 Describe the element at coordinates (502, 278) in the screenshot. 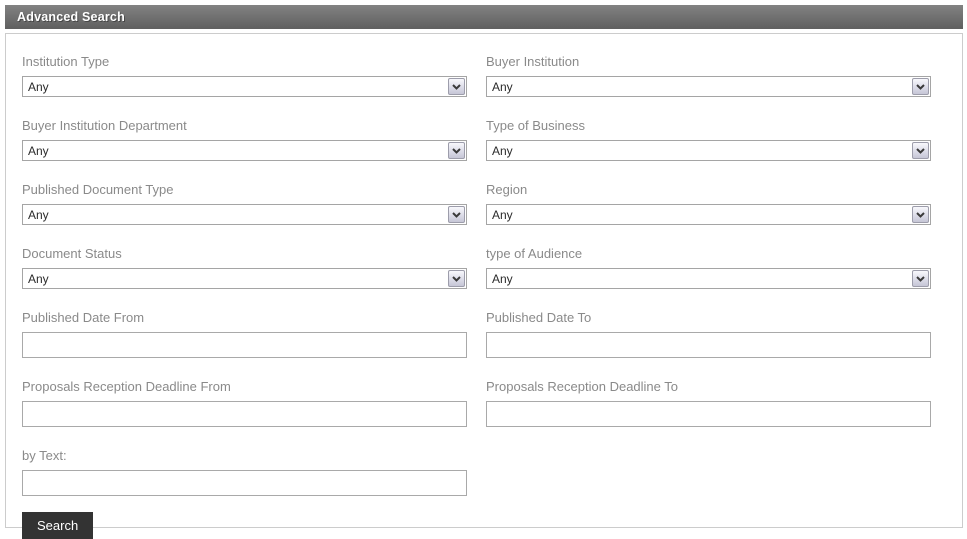

I see `type-of-audience-value: Any` at that location.